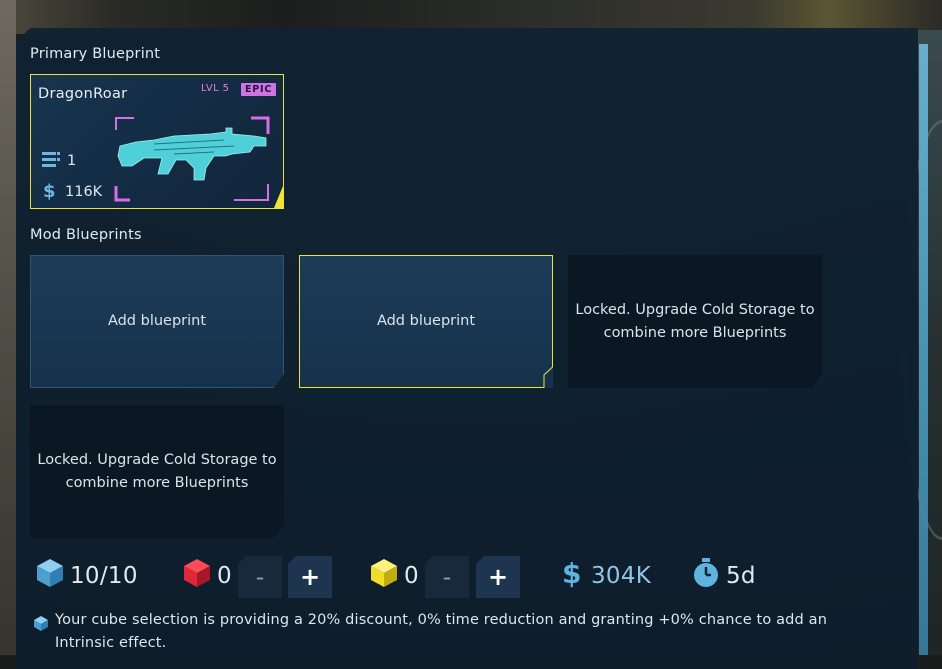  Describe the element at coordinates (192, 159) in the screenshot. I see `assault-rifle-icon` at that location.